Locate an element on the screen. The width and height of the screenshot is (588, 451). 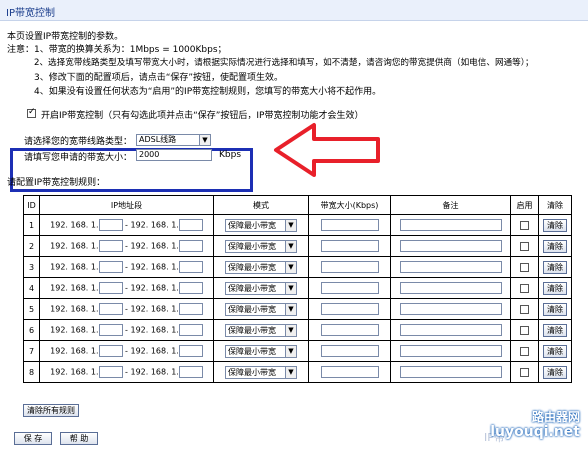
line-type-select: ADSL线路 ▼ is located at coordinates (173, 140).